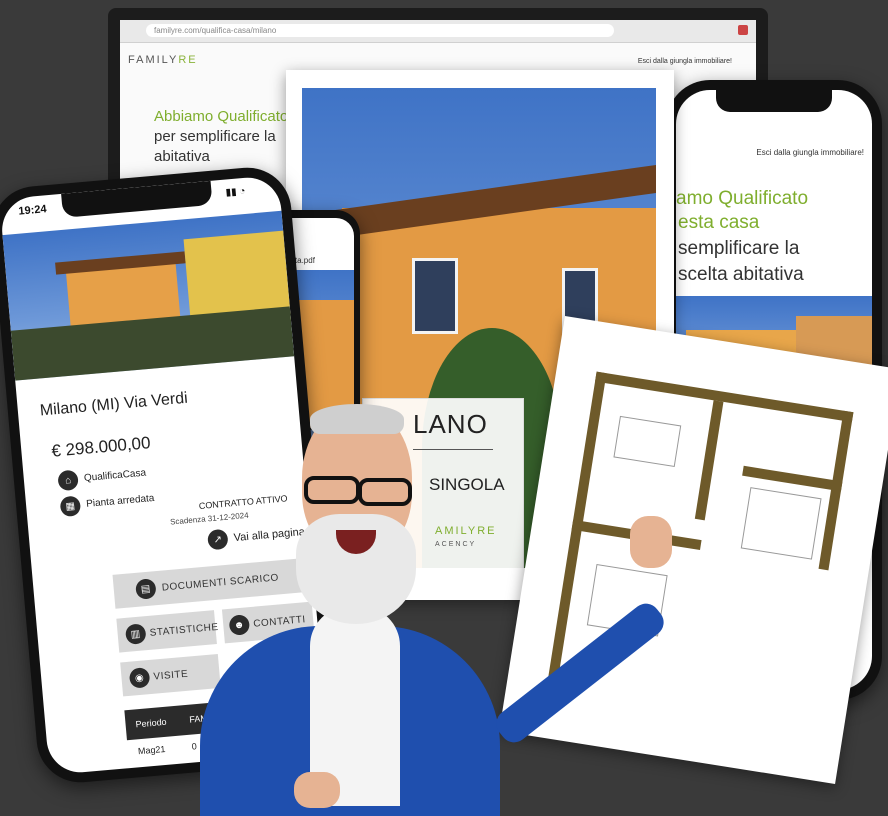 The image size is (888, 816). What do you see at coordinates (741, 274) in the screenshot?
I see `headline-line-4: scelta abitativa` at bounding box center [741, 274].